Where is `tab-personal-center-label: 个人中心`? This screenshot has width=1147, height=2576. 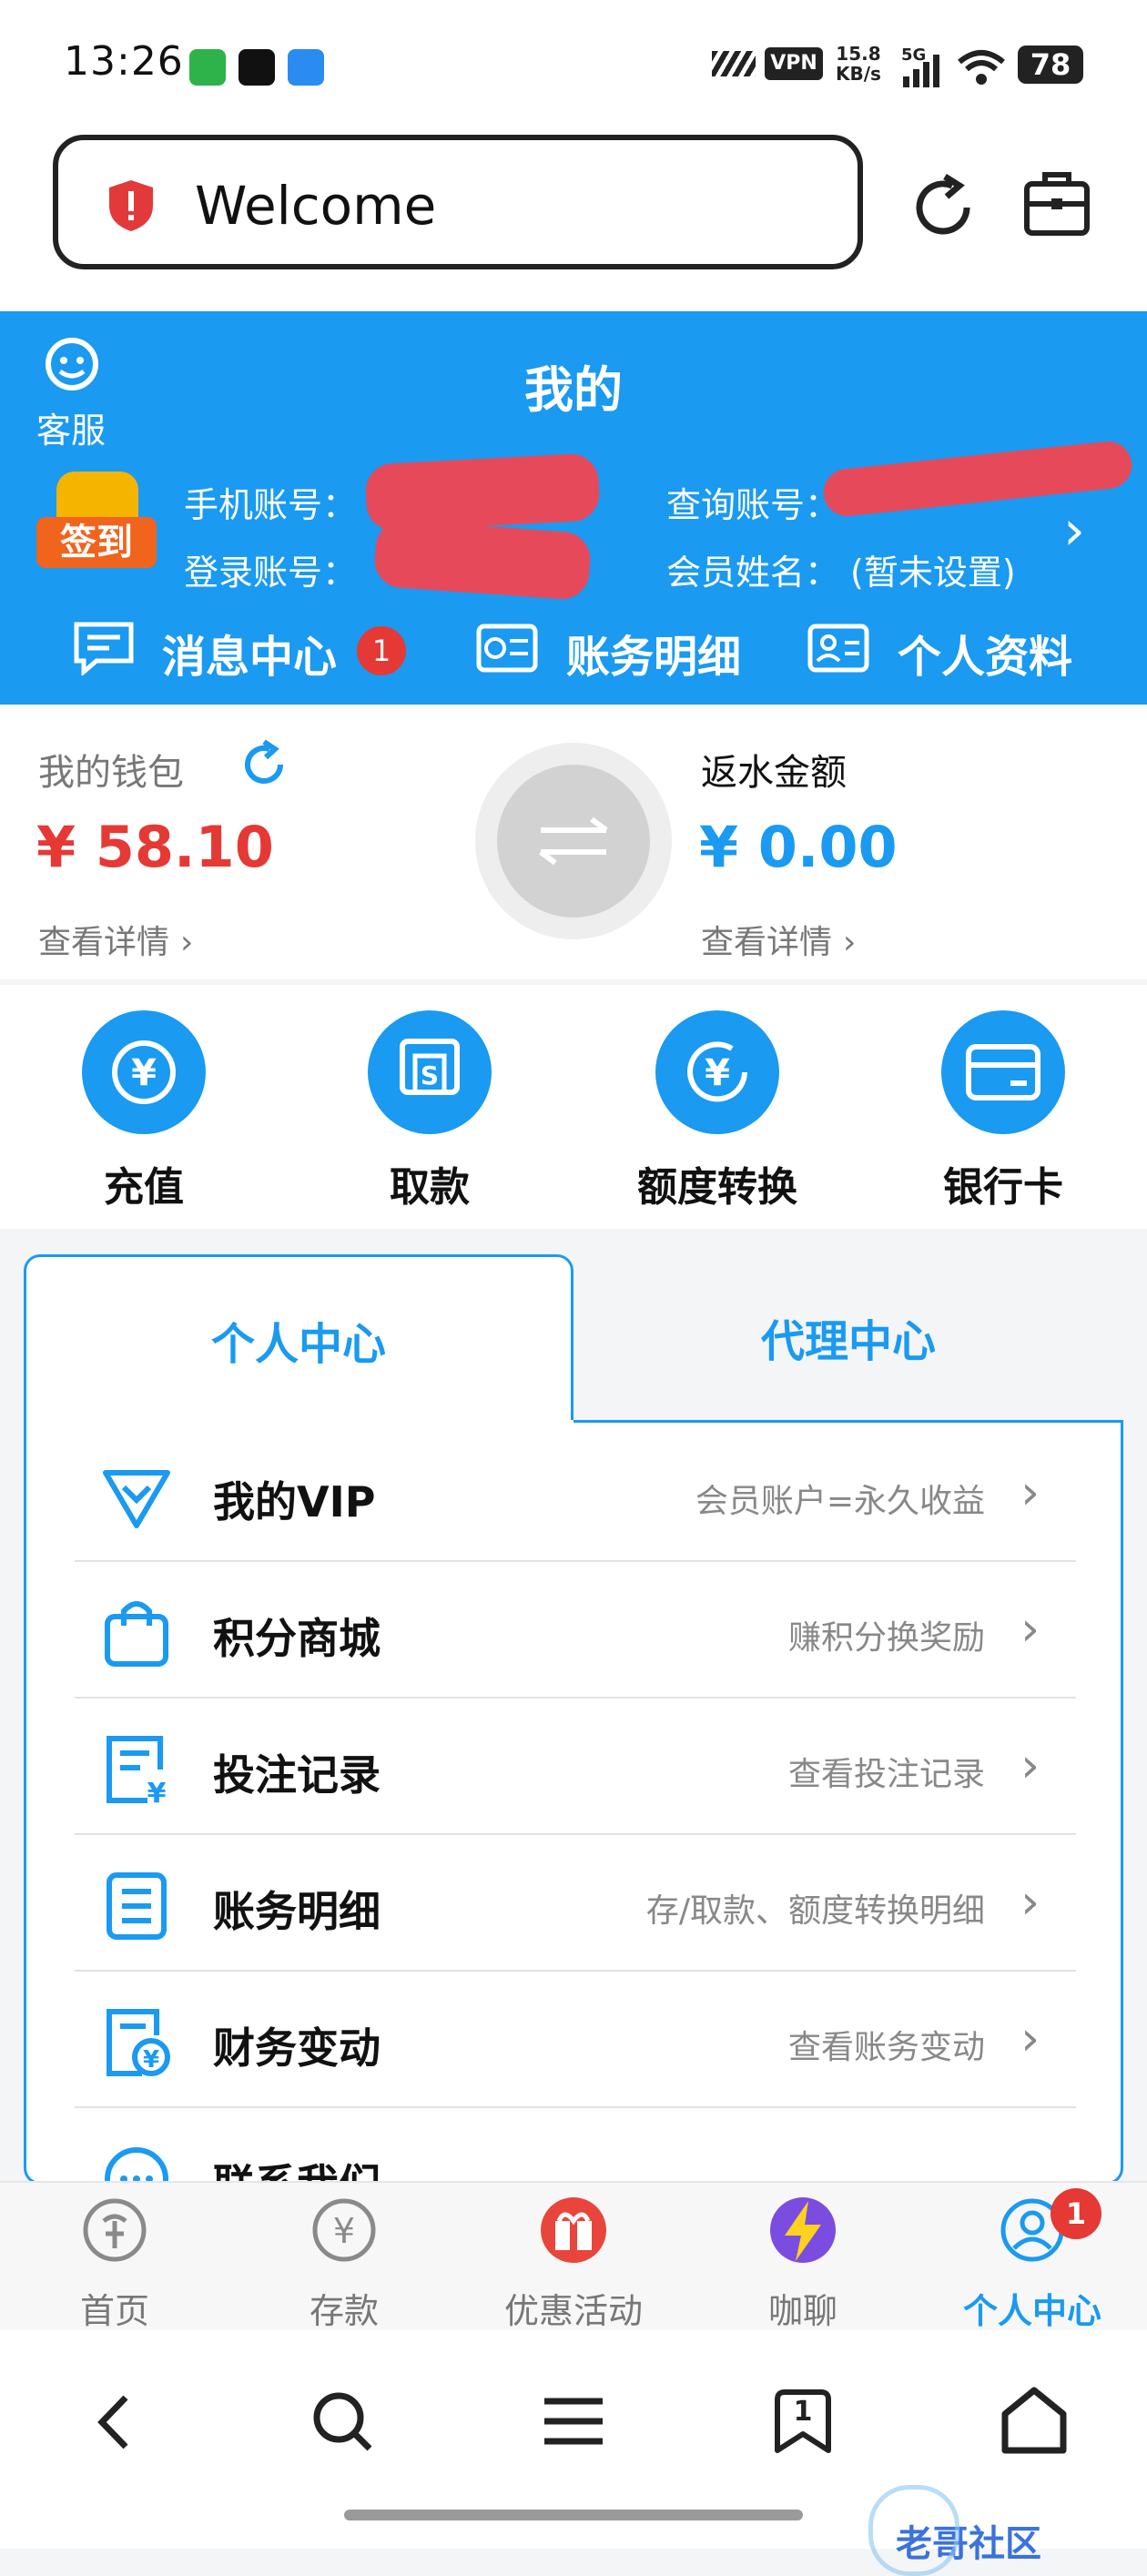 tab-personal-center-label: 个人中心 is located at coordinates (298, 1344).